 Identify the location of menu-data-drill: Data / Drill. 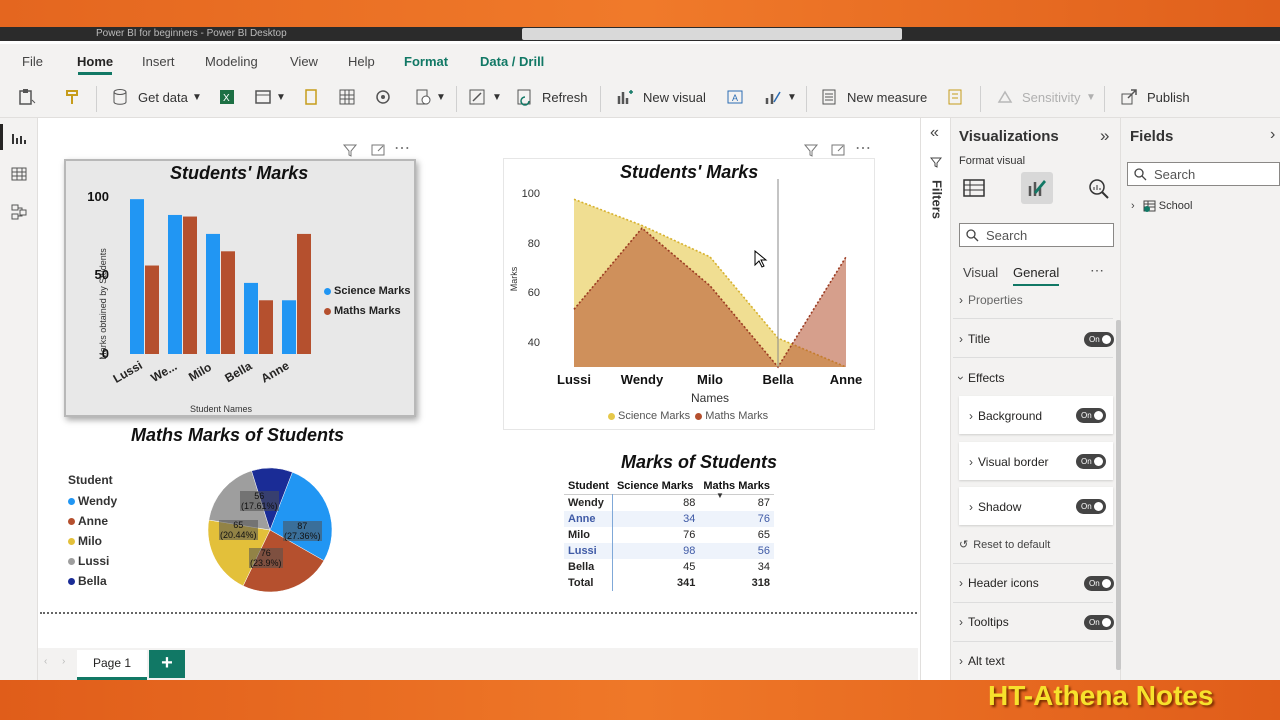
(512, 61).